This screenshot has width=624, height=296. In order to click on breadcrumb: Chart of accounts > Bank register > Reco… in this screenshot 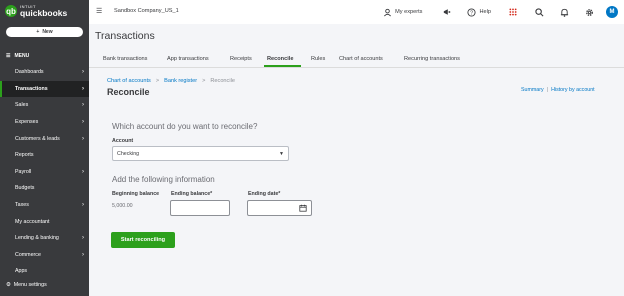, I will do `click(171, 81)`.